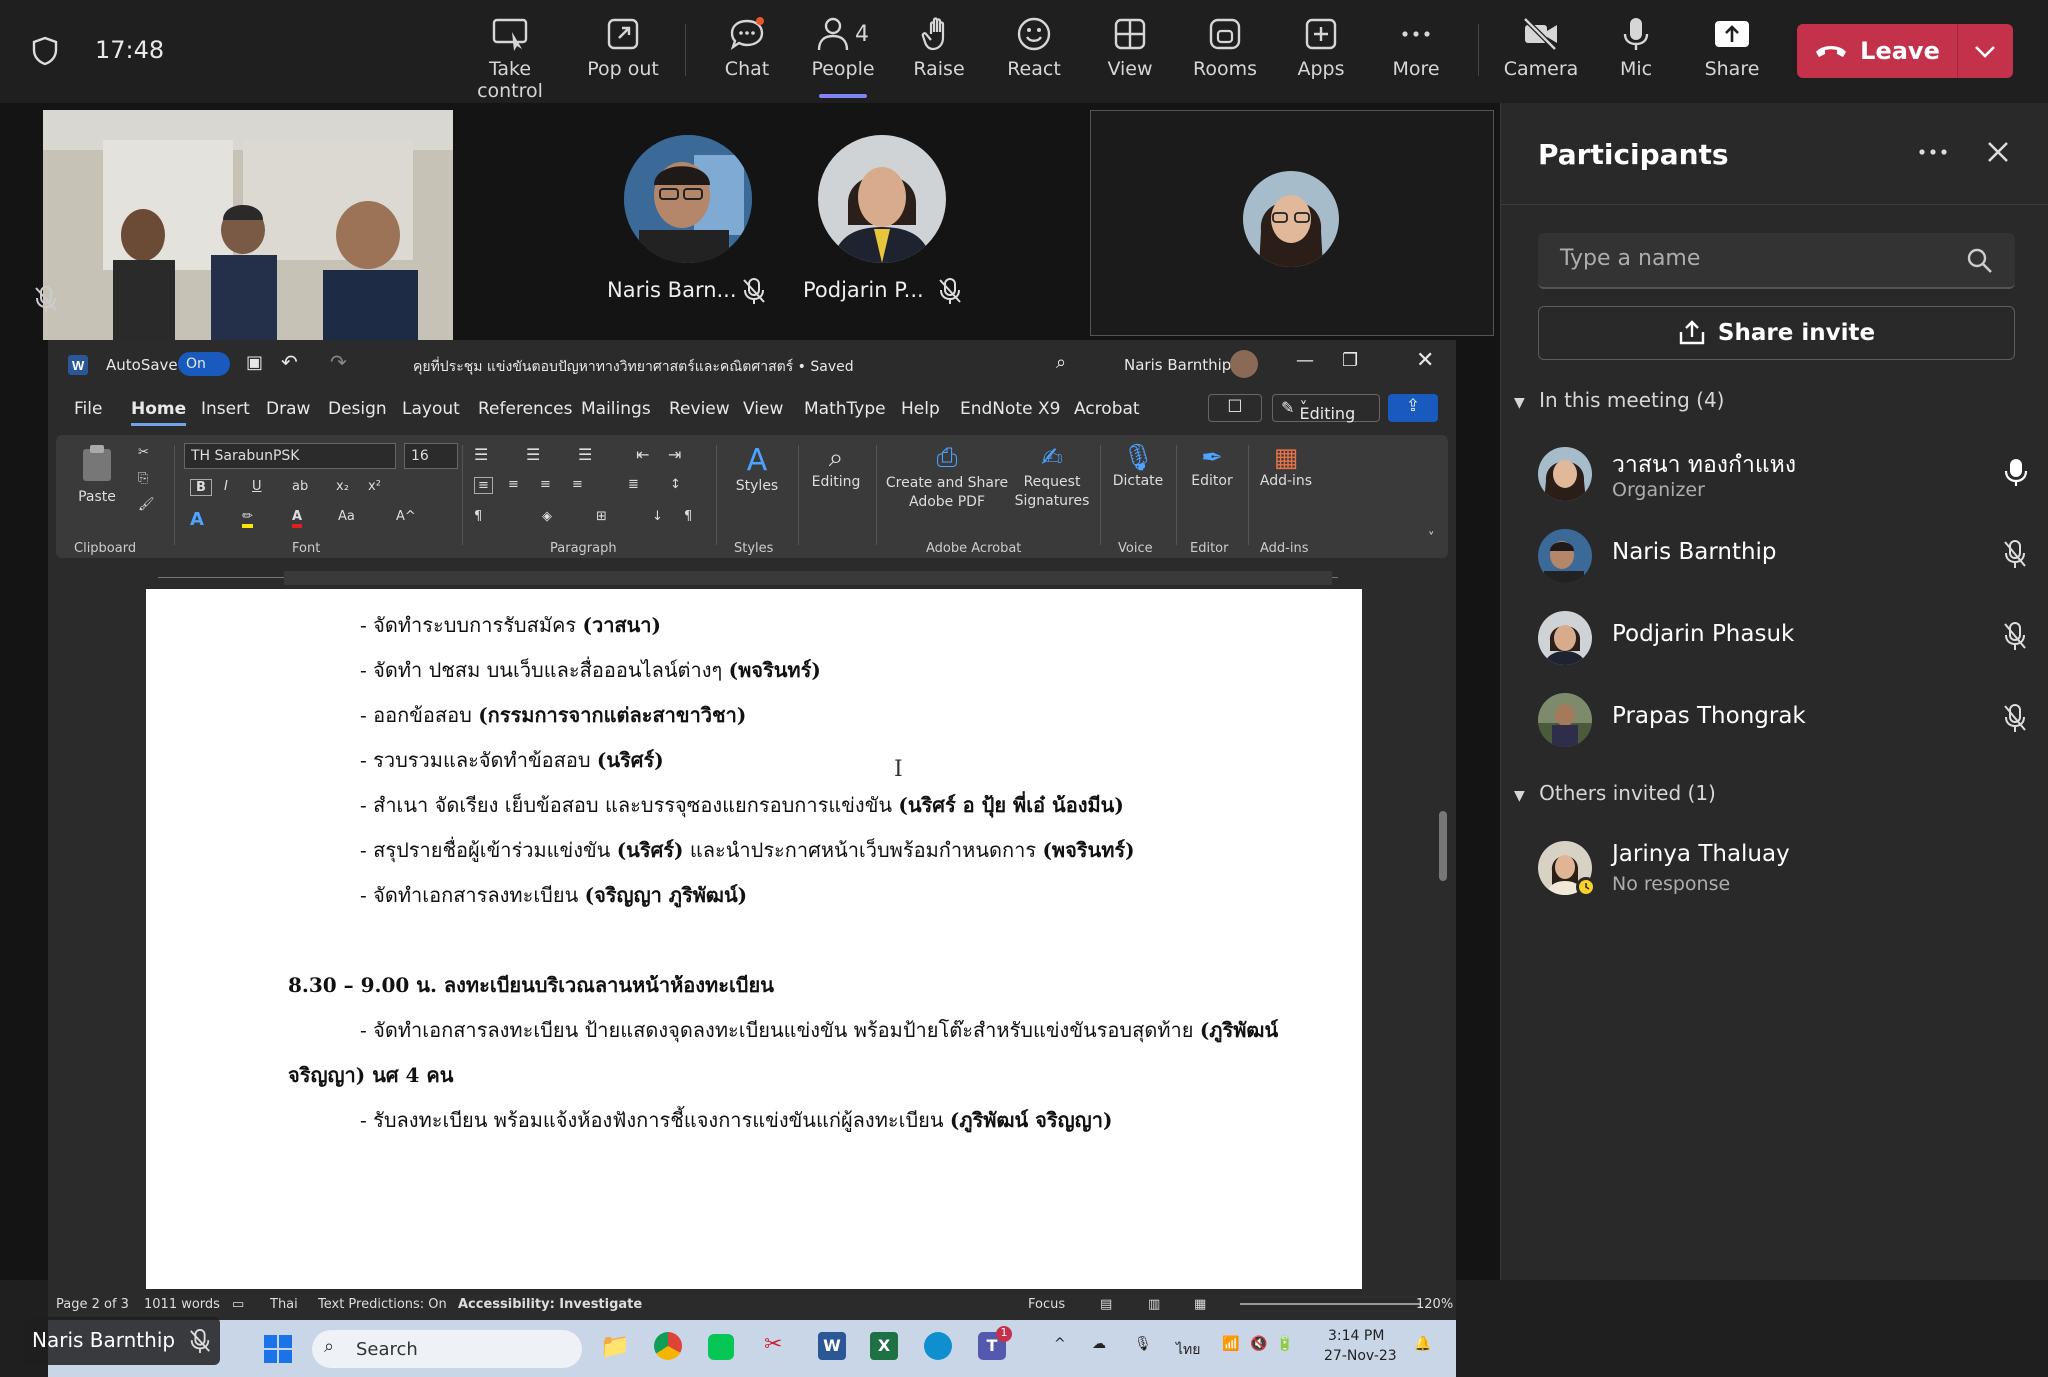  I want to click on participant-row: Jarinya Thaluay No response, so click(1783, 867).